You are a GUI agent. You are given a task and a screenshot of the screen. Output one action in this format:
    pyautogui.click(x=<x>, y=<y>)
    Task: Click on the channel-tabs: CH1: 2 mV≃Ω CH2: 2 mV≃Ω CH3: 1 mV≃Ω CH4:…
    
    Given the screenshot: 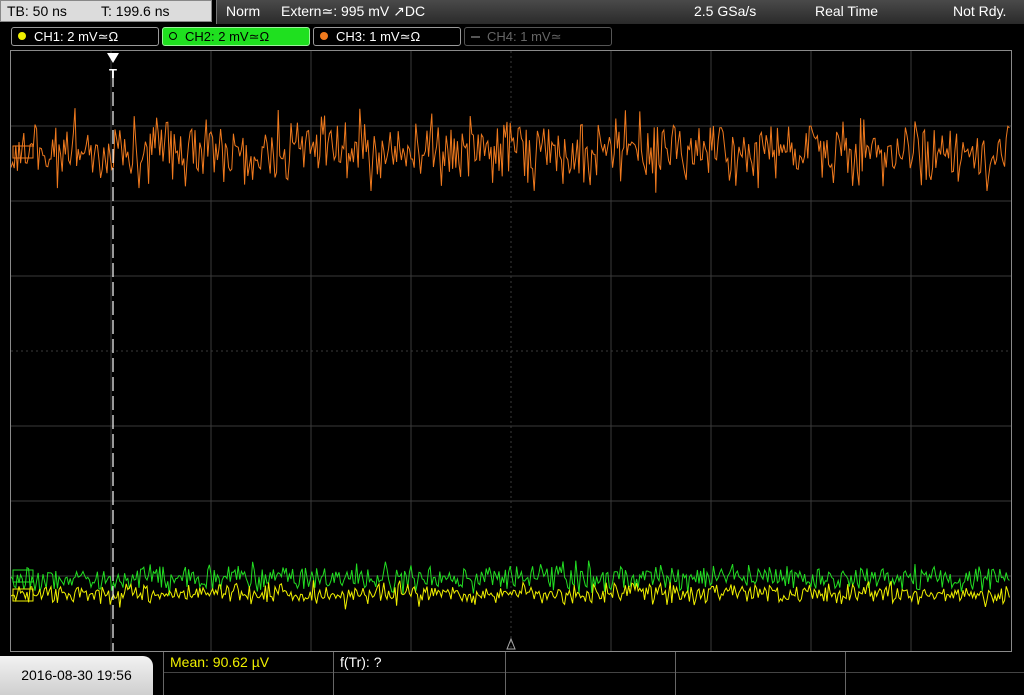 What is the action you would take?
    pyautogui.click(x=512, y=36)
    